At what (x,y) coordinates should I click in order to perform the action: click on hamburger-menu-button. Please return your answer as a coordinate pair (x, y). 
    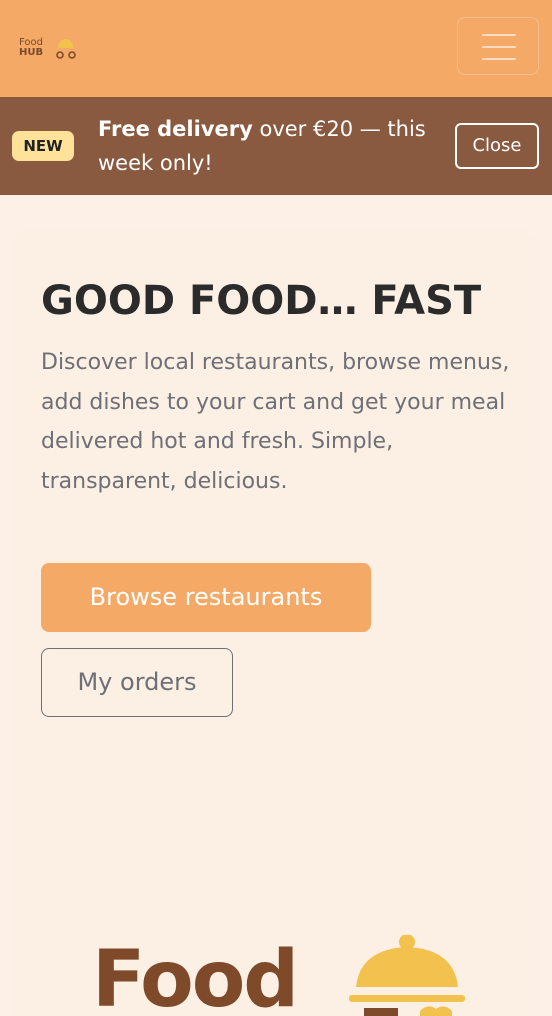
    Looking at the image, I should click on (498, 46).